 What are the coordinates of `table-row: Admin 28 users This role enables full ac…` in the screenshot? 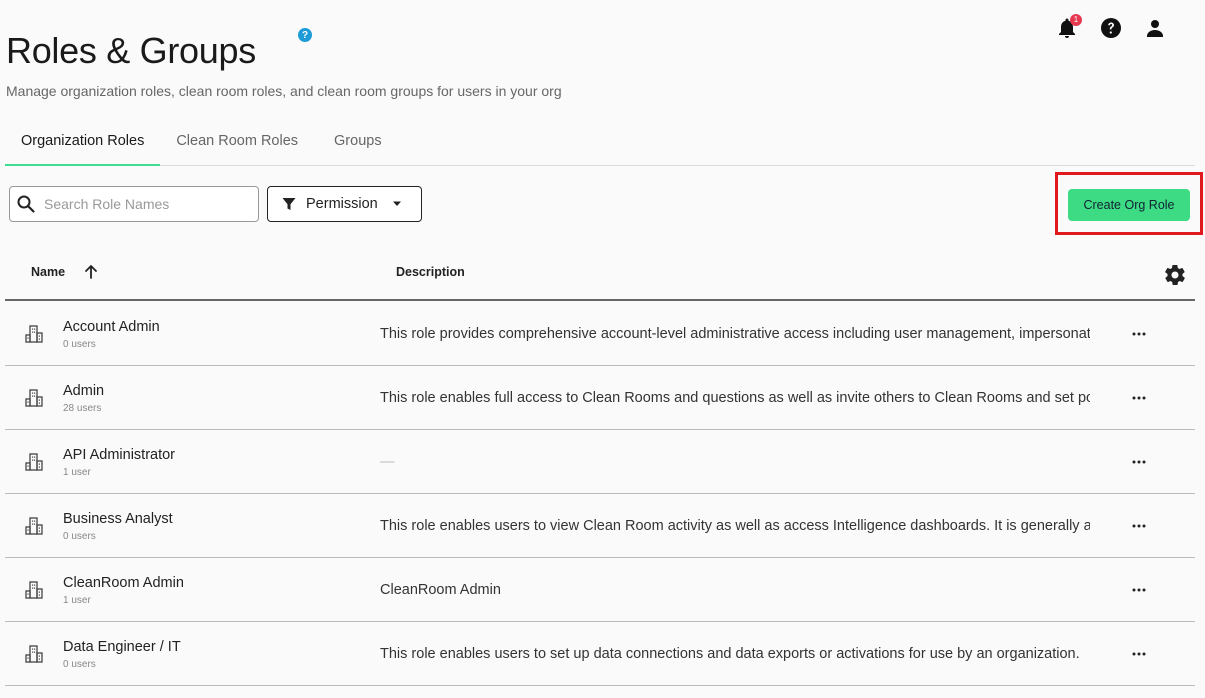 It's located at (600, 398).